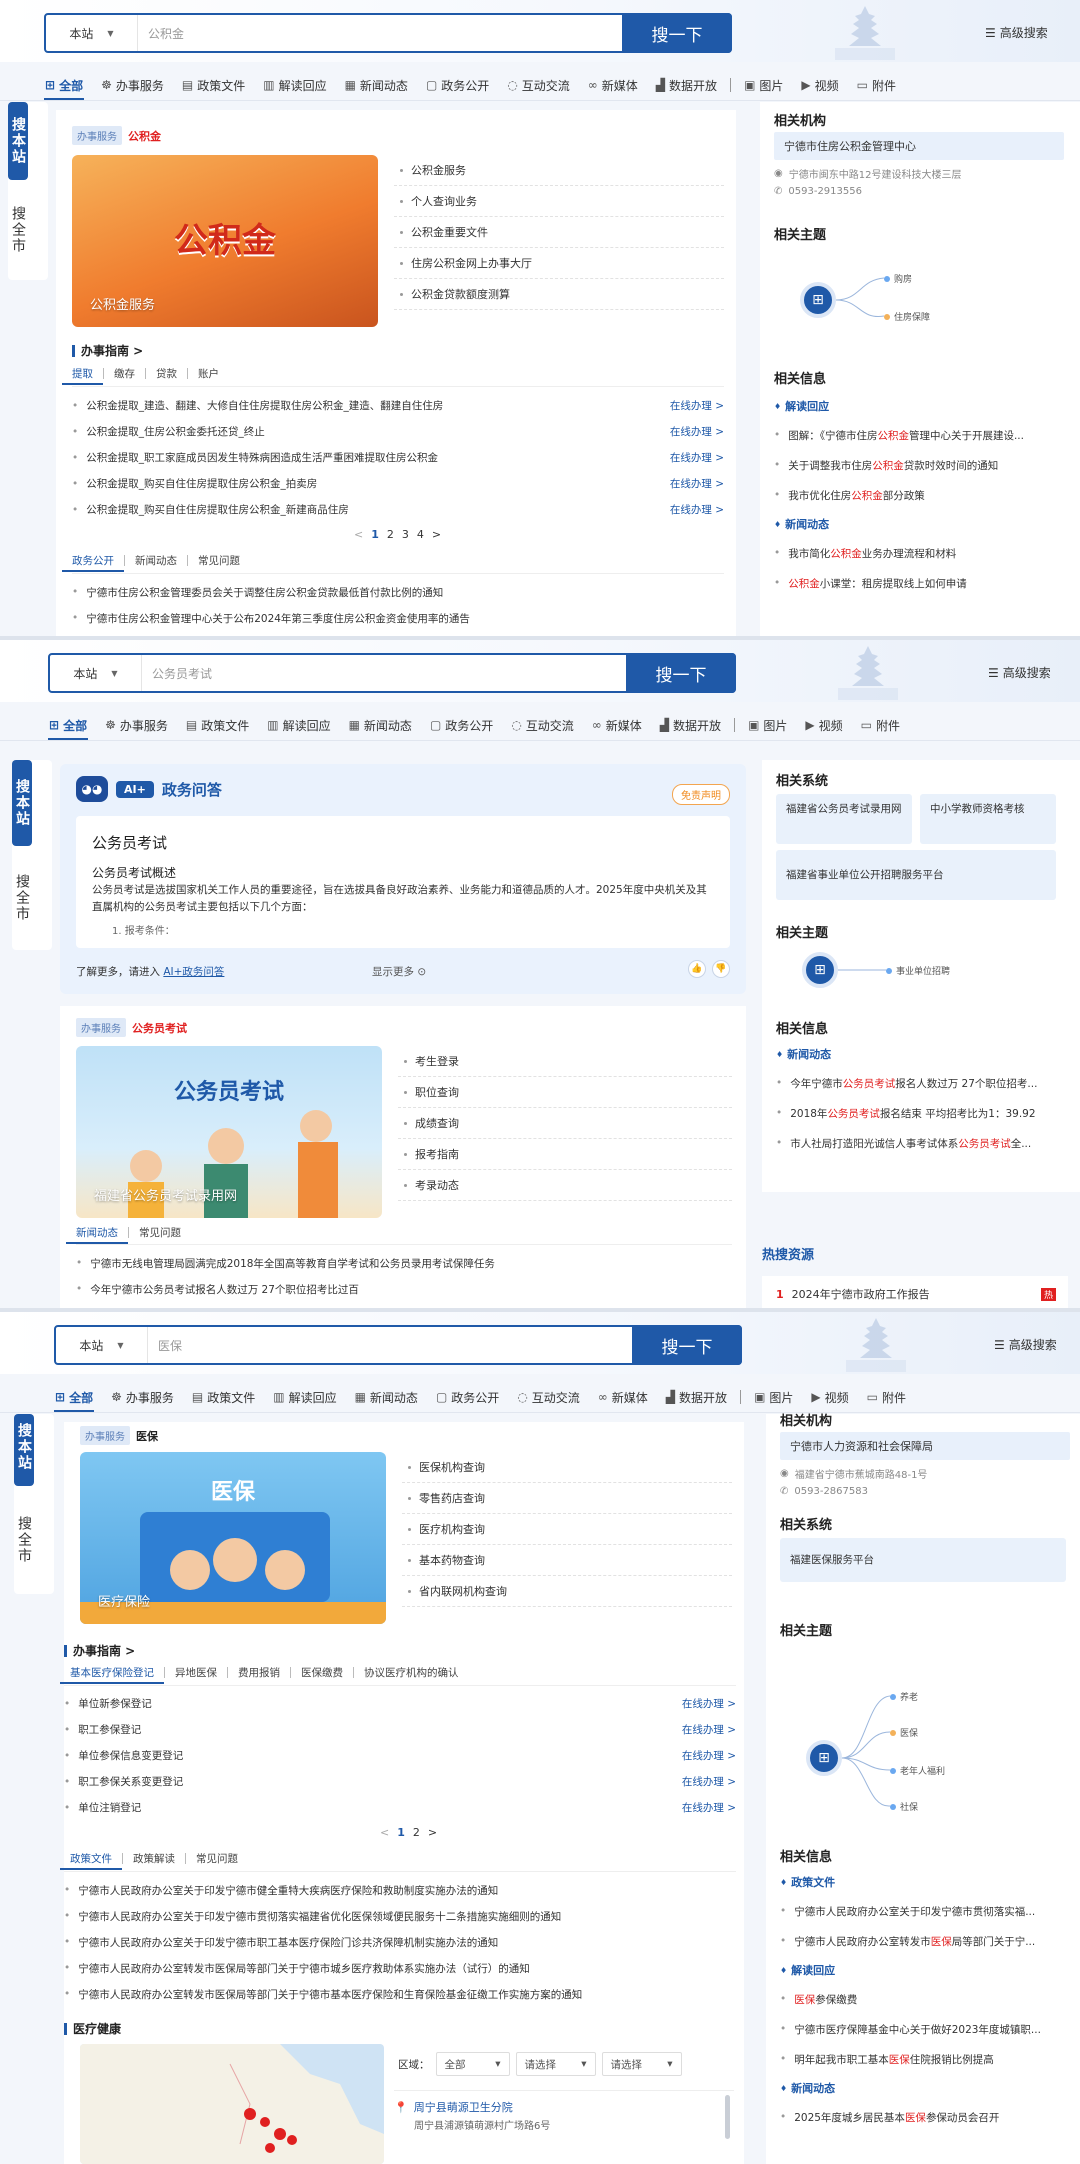 Image resolution: width=1080 pixels, height=2164 pixels. What do you see at coordinates (108, 1703) in the screenshot?
I see `guide-row-title: 单位新参保登记` at bounding box center [108, 1703].